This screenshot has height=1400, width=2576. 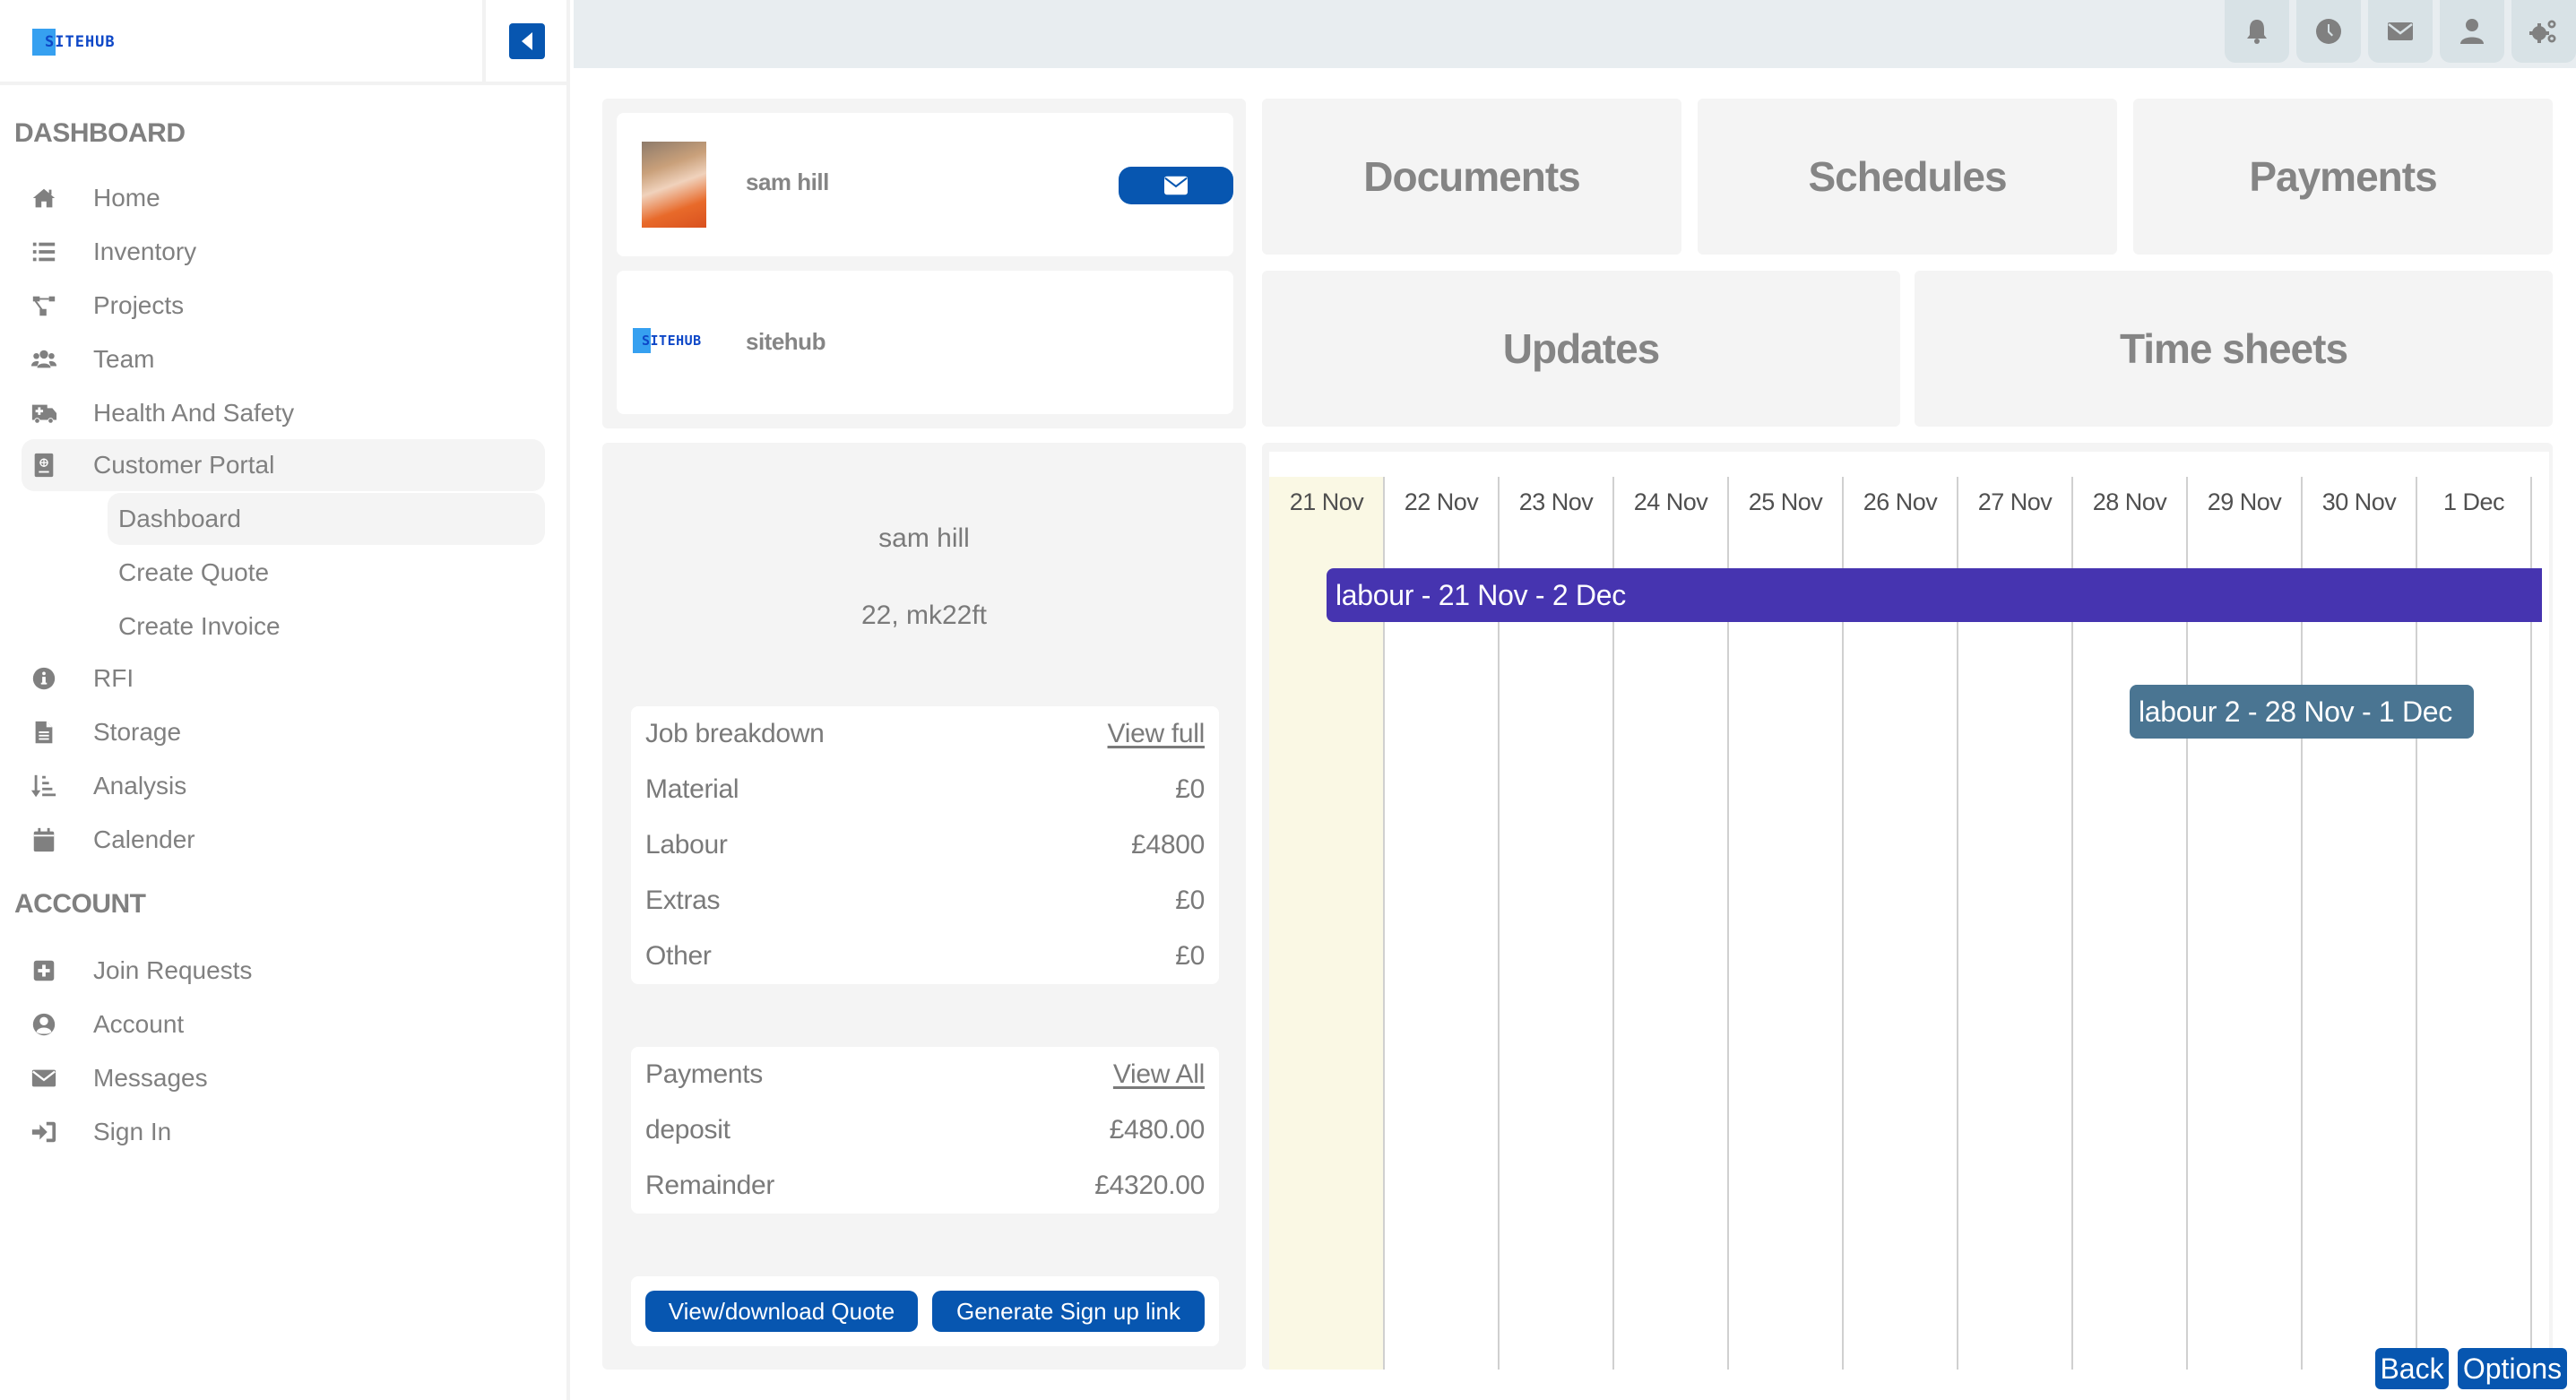 What do you see at coordinates (1168, 845) in the screenshot?
I see `breakdown-value: £4800` at bounding box center [1168, 845].